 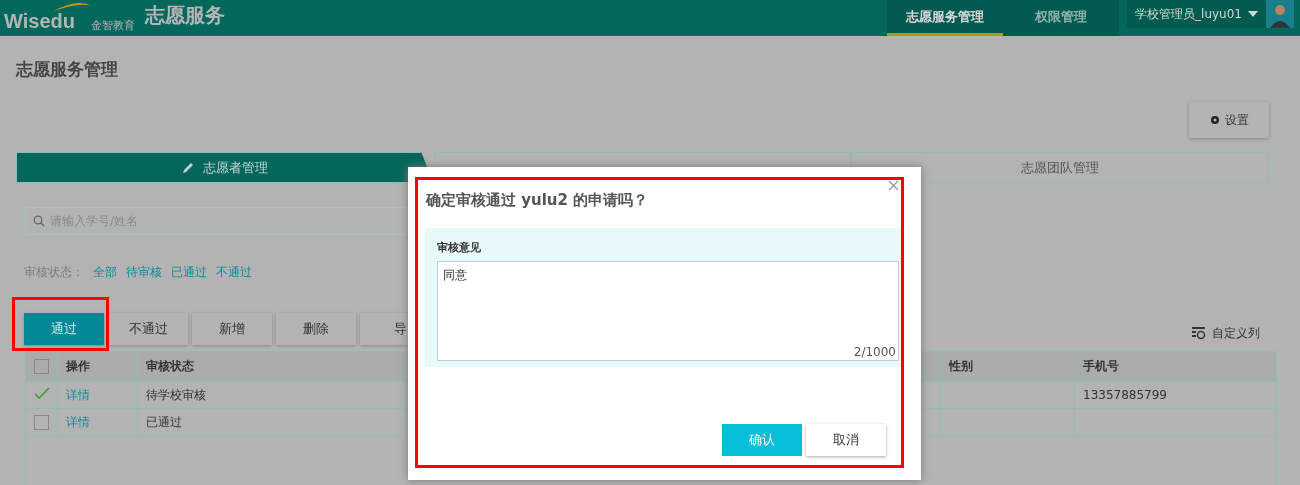 I want to click on pencil-icon, so click(x=188, y=167).